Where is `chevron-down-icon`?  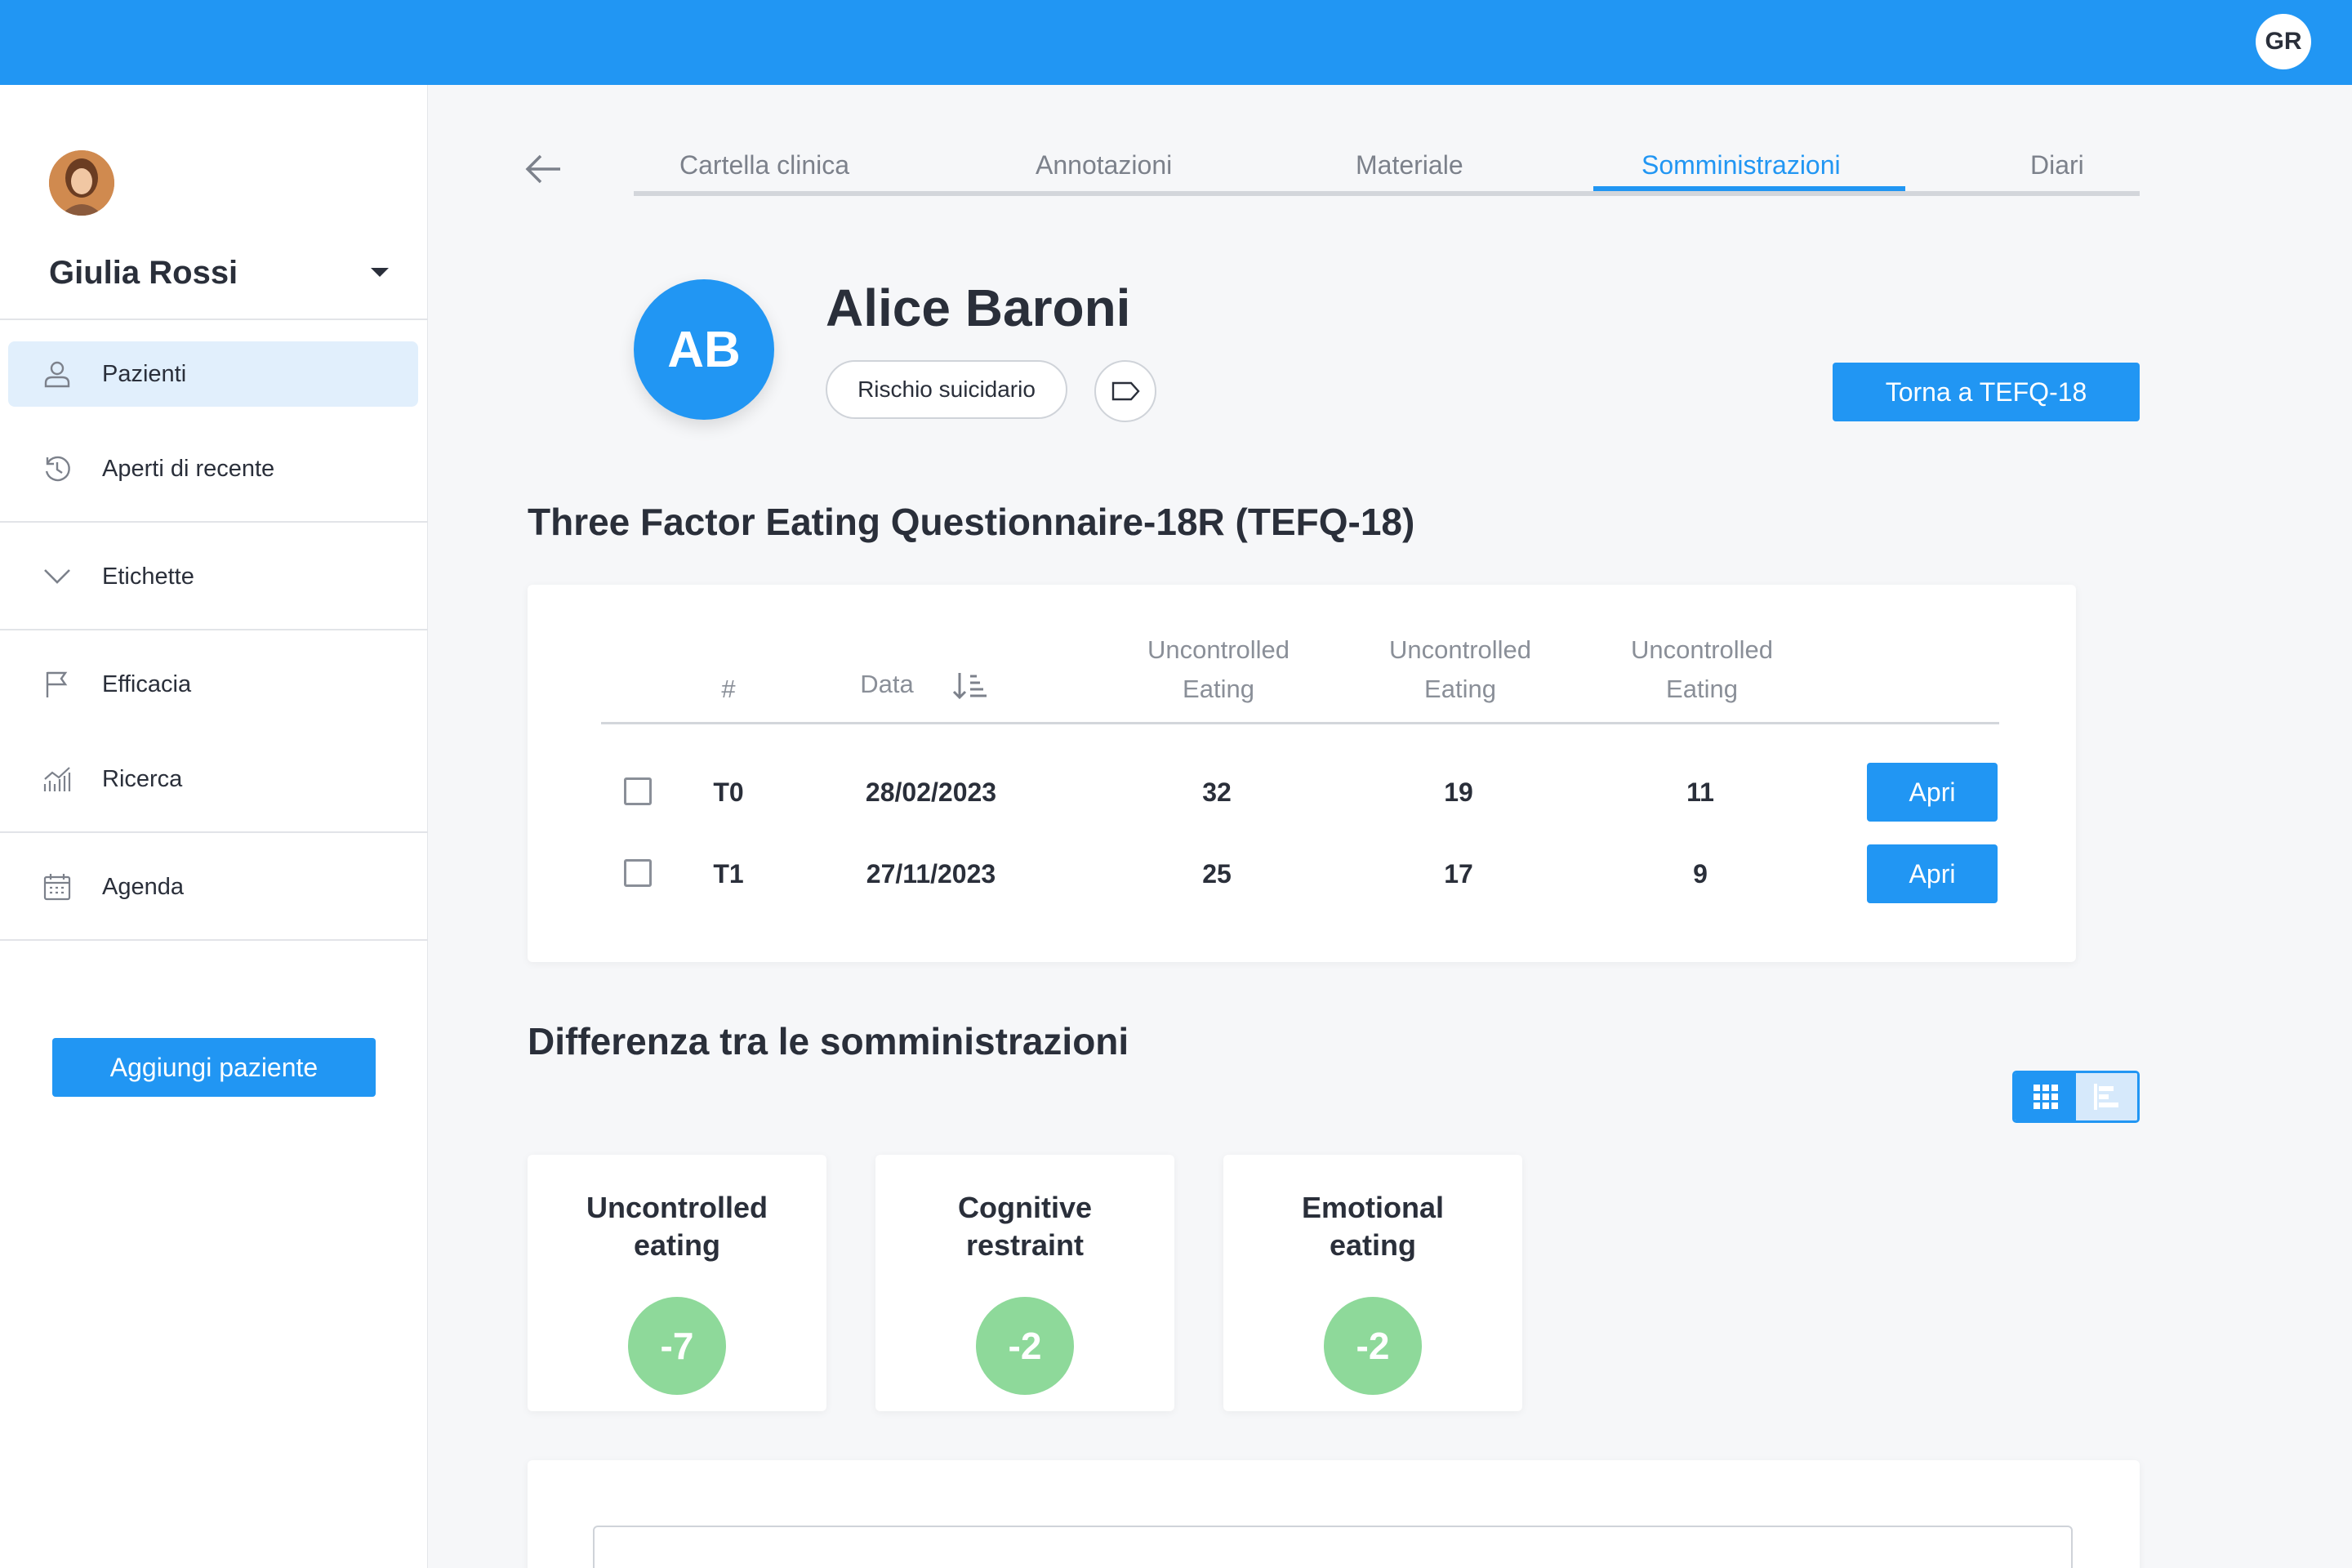
chevron-down-icon is located at coordinates (57, 576).